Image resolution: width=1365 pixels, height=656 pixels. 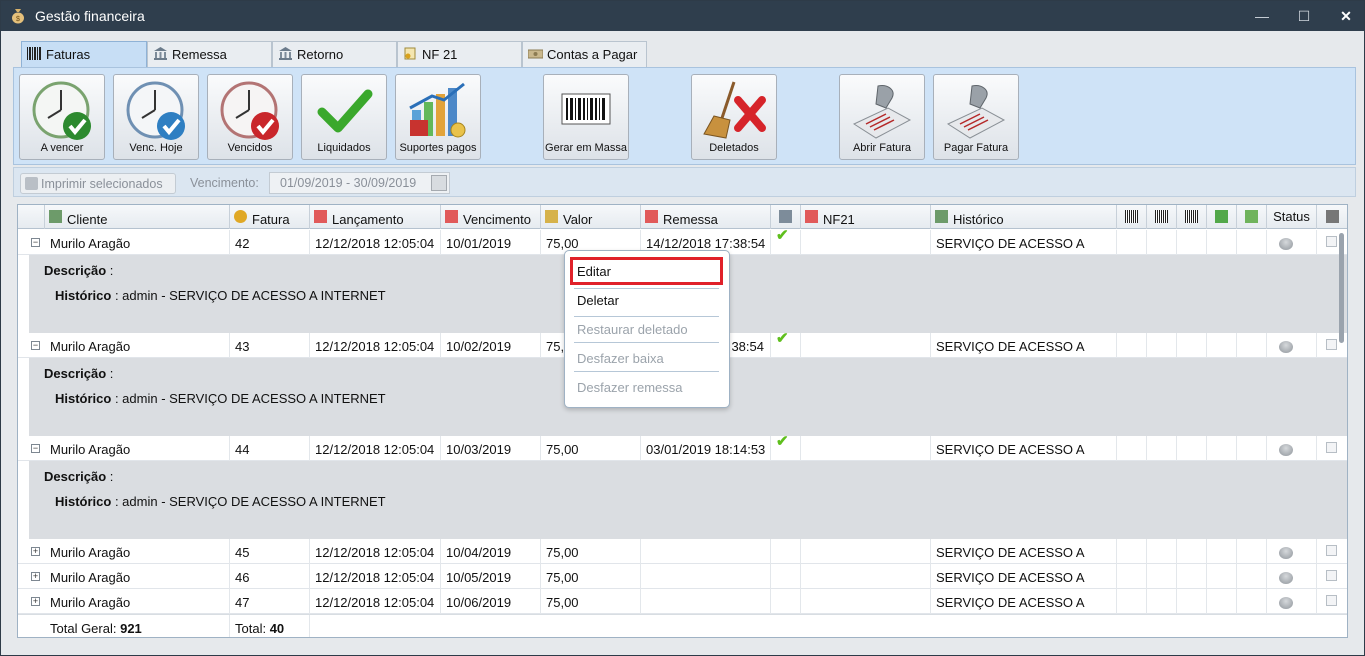 What do you see at coordinates (84, 54) in the screenshot?
I see `tab-faturas: Faturas` at bounding box center [84, 54].